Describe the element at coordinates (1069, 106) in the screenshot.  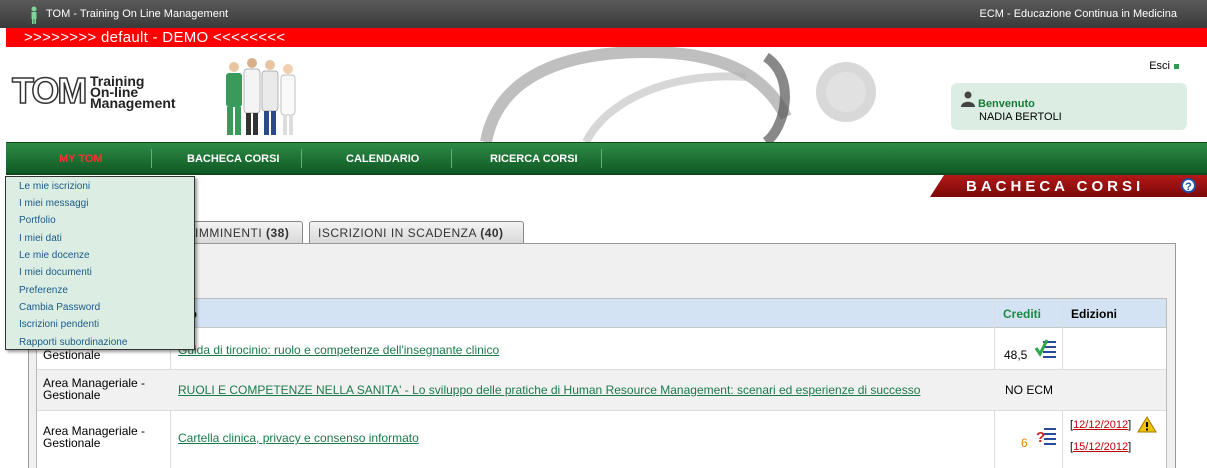
I see `welcome-box: Benvenuto NADIA BERTOLI` at that location.